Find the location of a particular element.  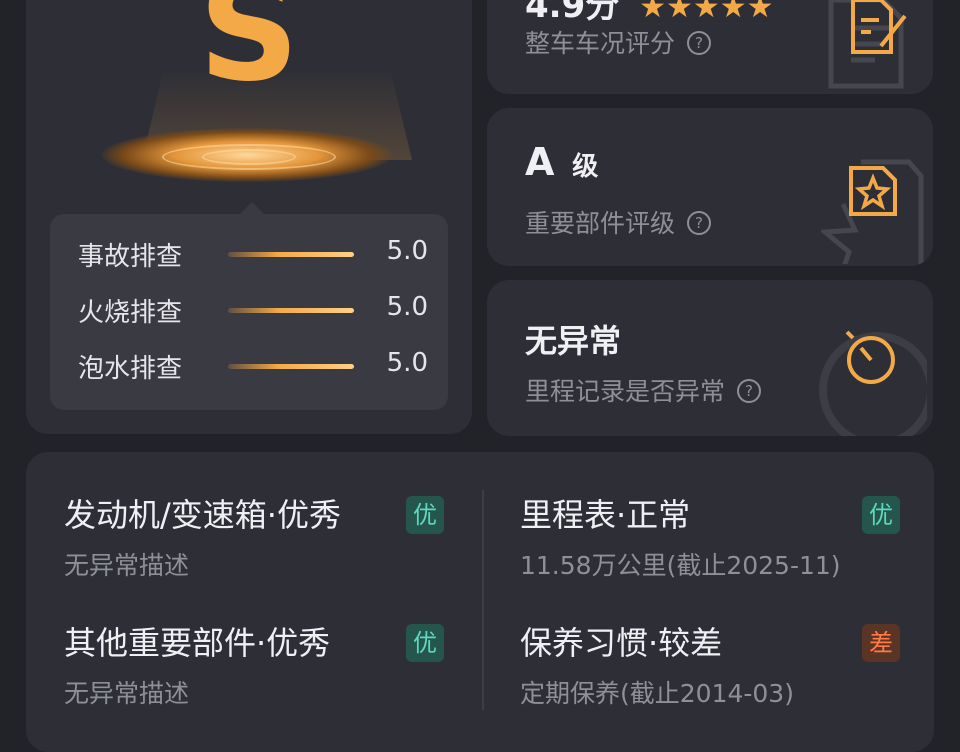

overall-score-label: 整车车况评分 is located at coordinates (600, 43).